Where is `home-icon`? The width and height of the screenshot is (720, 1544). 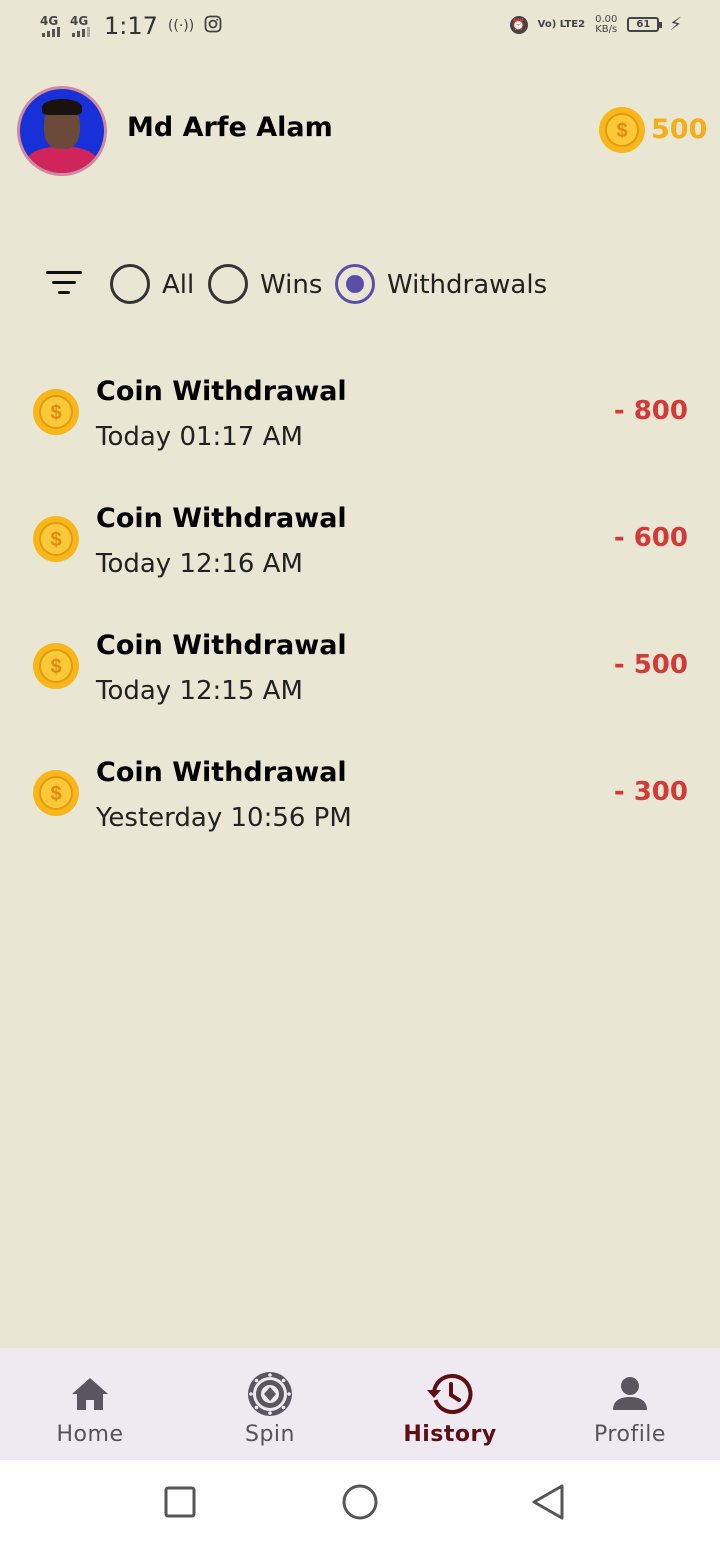 home-icon is located at coordinates (90, 1394).